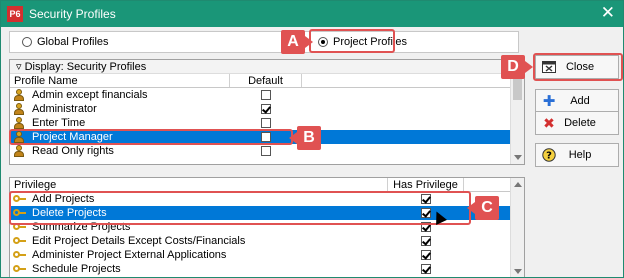  I want to click on privilege-header: Privilege, so click(199, 184).